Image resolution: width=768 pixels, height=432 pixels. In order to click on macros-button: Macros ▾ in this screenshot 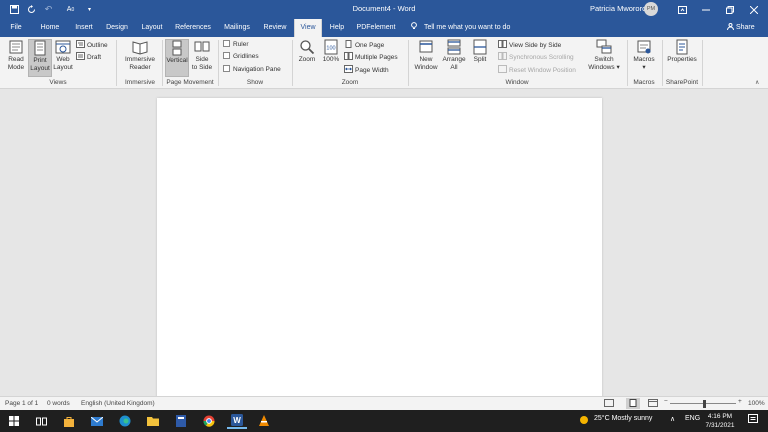, I will do `click(644, 58)`.